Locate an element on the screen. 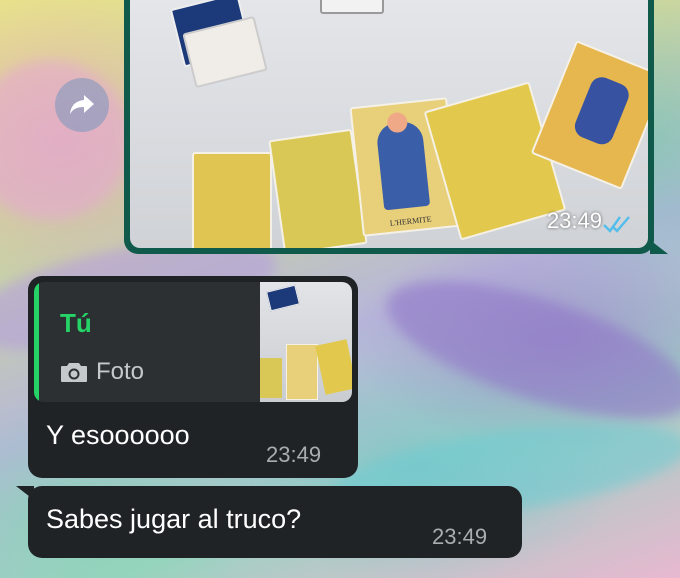 This screenshot has width=680, height=578. quoted-type-label: Foto is located at coordinates (120, 371).